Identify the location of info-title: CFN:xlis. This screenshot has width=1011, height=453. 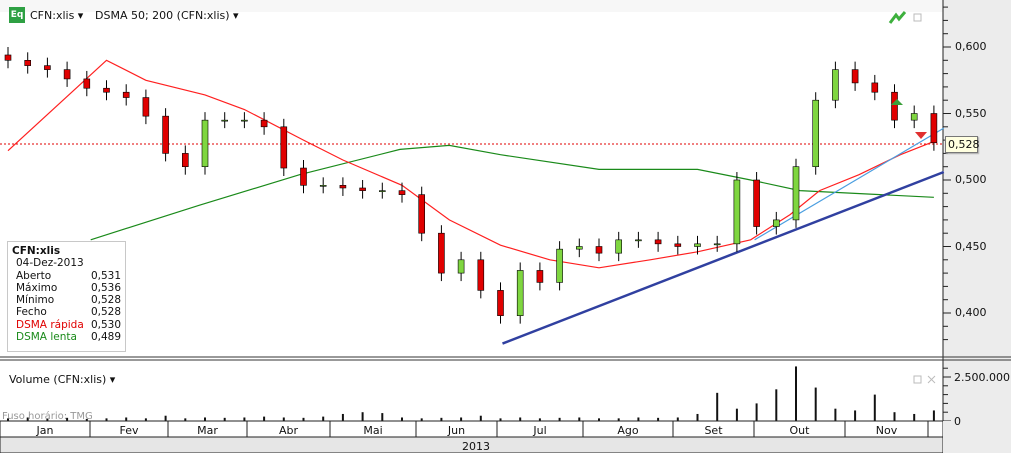
(36, 251).